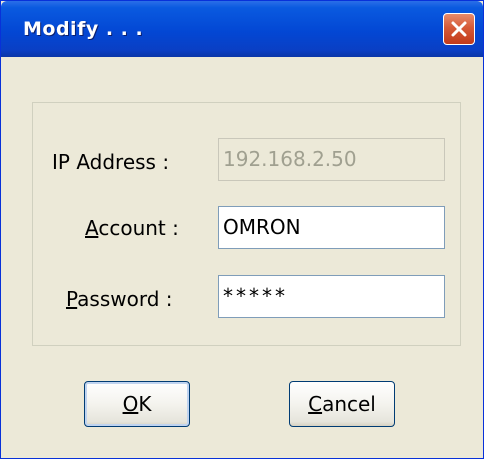 The width and height of the screenshot is (484, 459). Describe the element at coordinates (125, 299) in the screenshot. I see `password-label-text: assword :` at that location.